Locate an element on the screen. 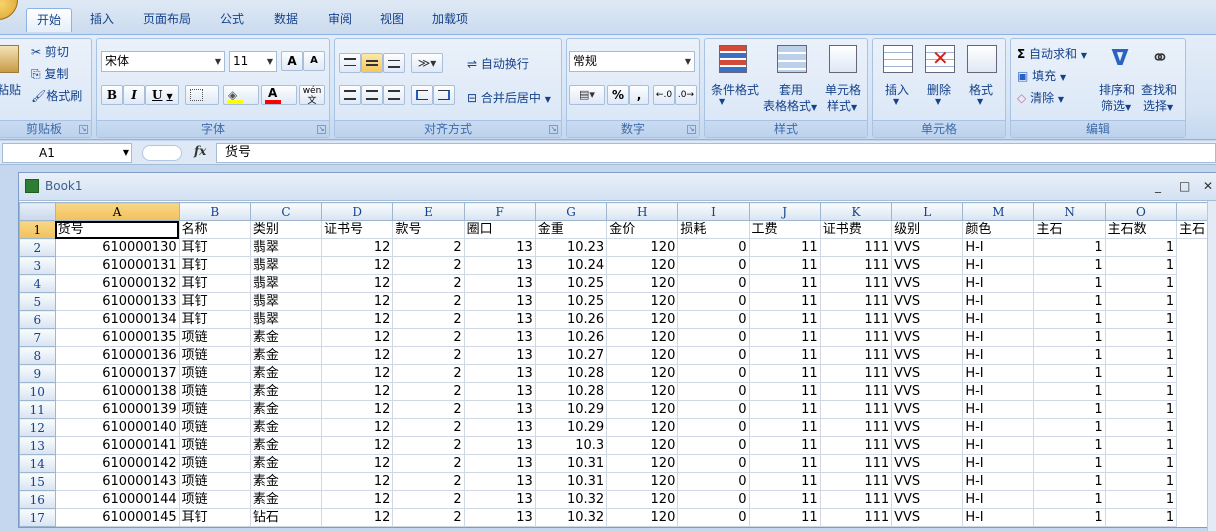  column-header: A is located at coordinates (117, 212).